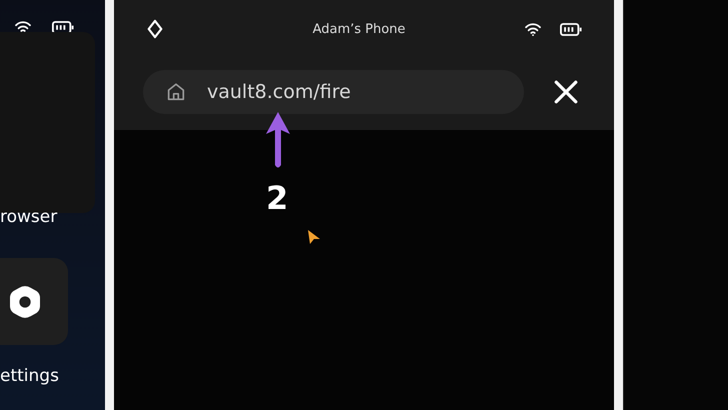  I want to click on home-icon, so click(176, 92).